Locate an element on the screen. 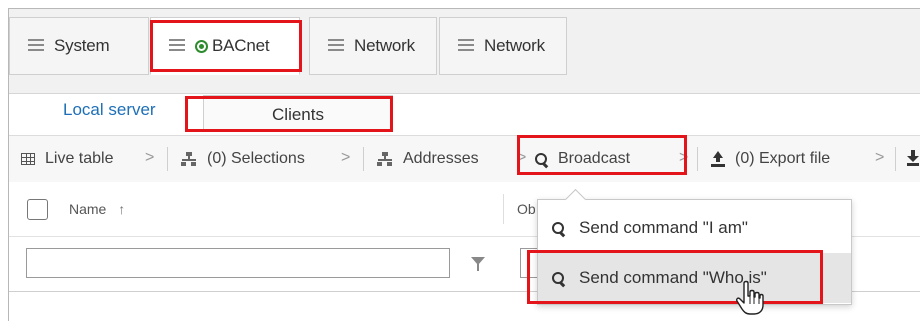 Image resolution: width=920 pixels, height=321 pixels. tab-network-2: Network is located at coordinates (503, 46).